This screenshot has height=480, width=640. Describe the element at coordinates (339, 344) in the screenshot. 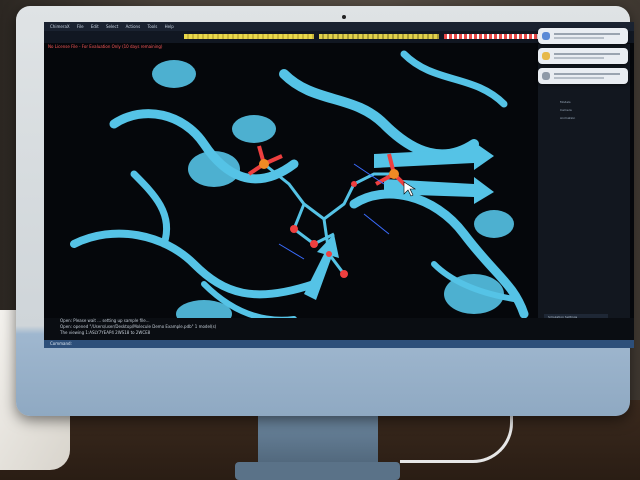

I see `command-line-input: Command:` at that location.